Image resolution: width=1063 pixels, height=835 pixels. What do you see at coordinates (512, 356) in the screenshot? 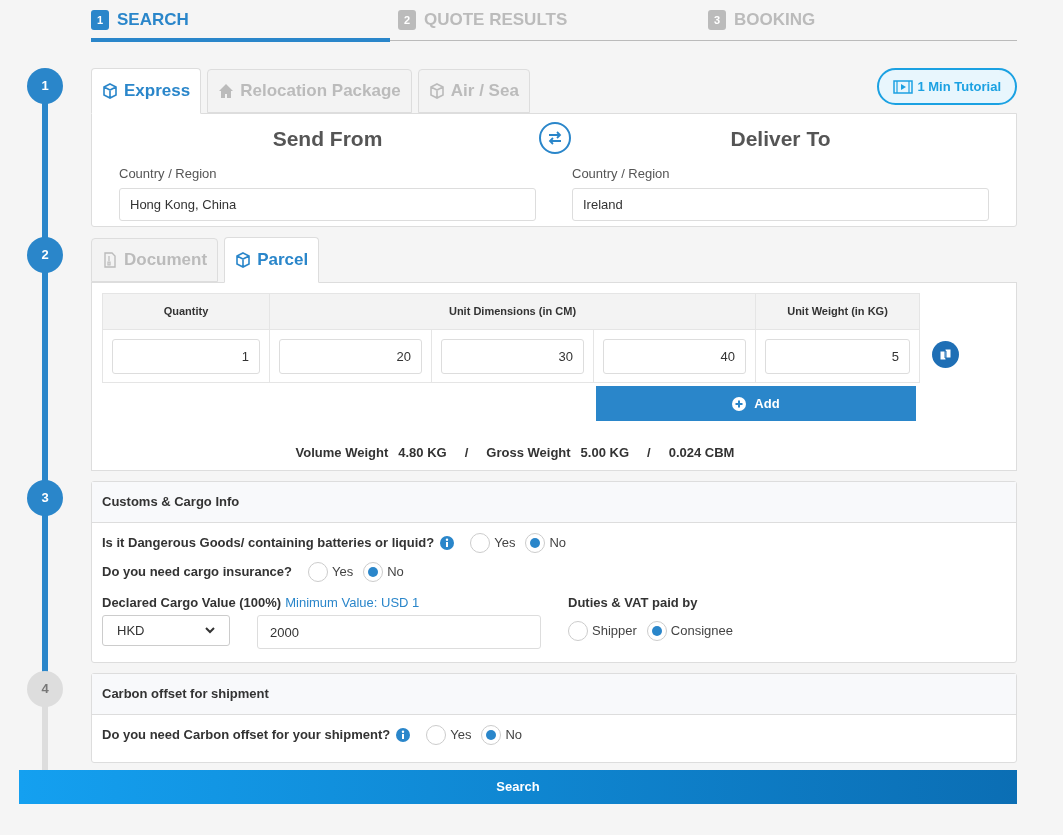
I see `number-field: 30` at bounding box center [512, 356].